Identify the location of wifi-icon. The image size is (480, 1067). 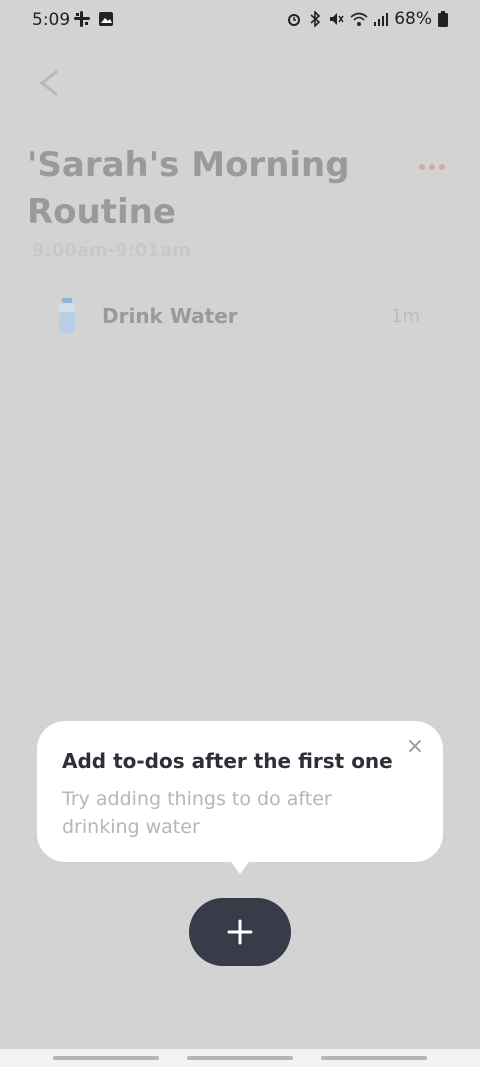
(359, 19).